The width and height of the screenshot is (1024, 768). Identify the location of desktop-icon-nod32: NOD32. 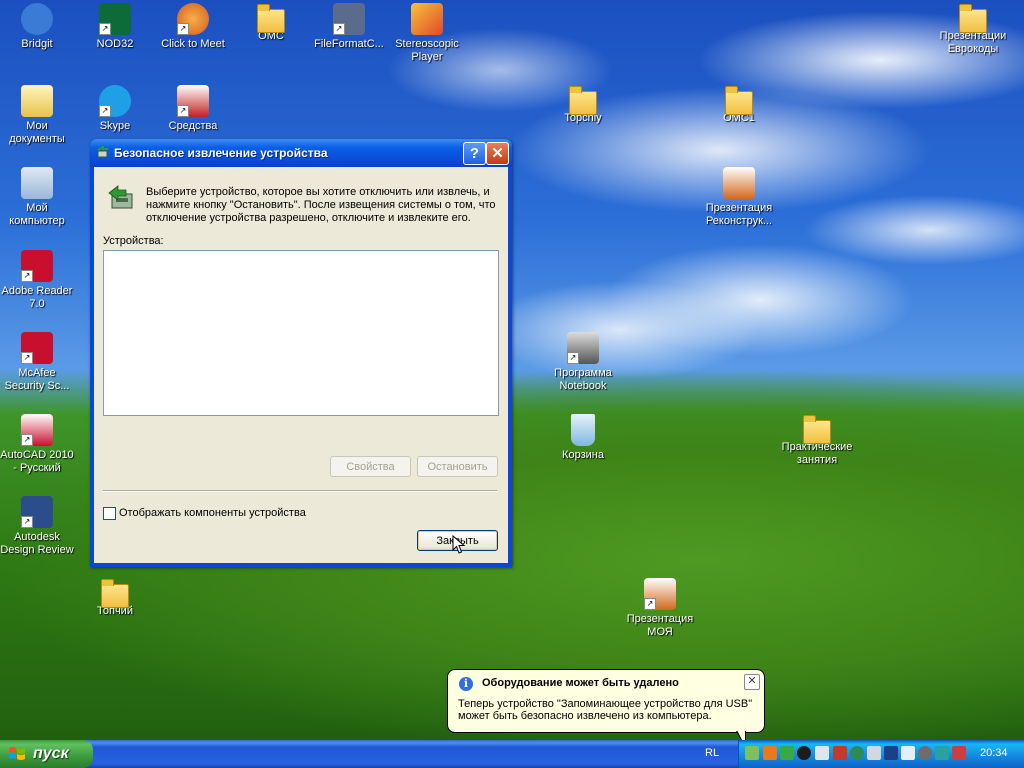
(115, 27).